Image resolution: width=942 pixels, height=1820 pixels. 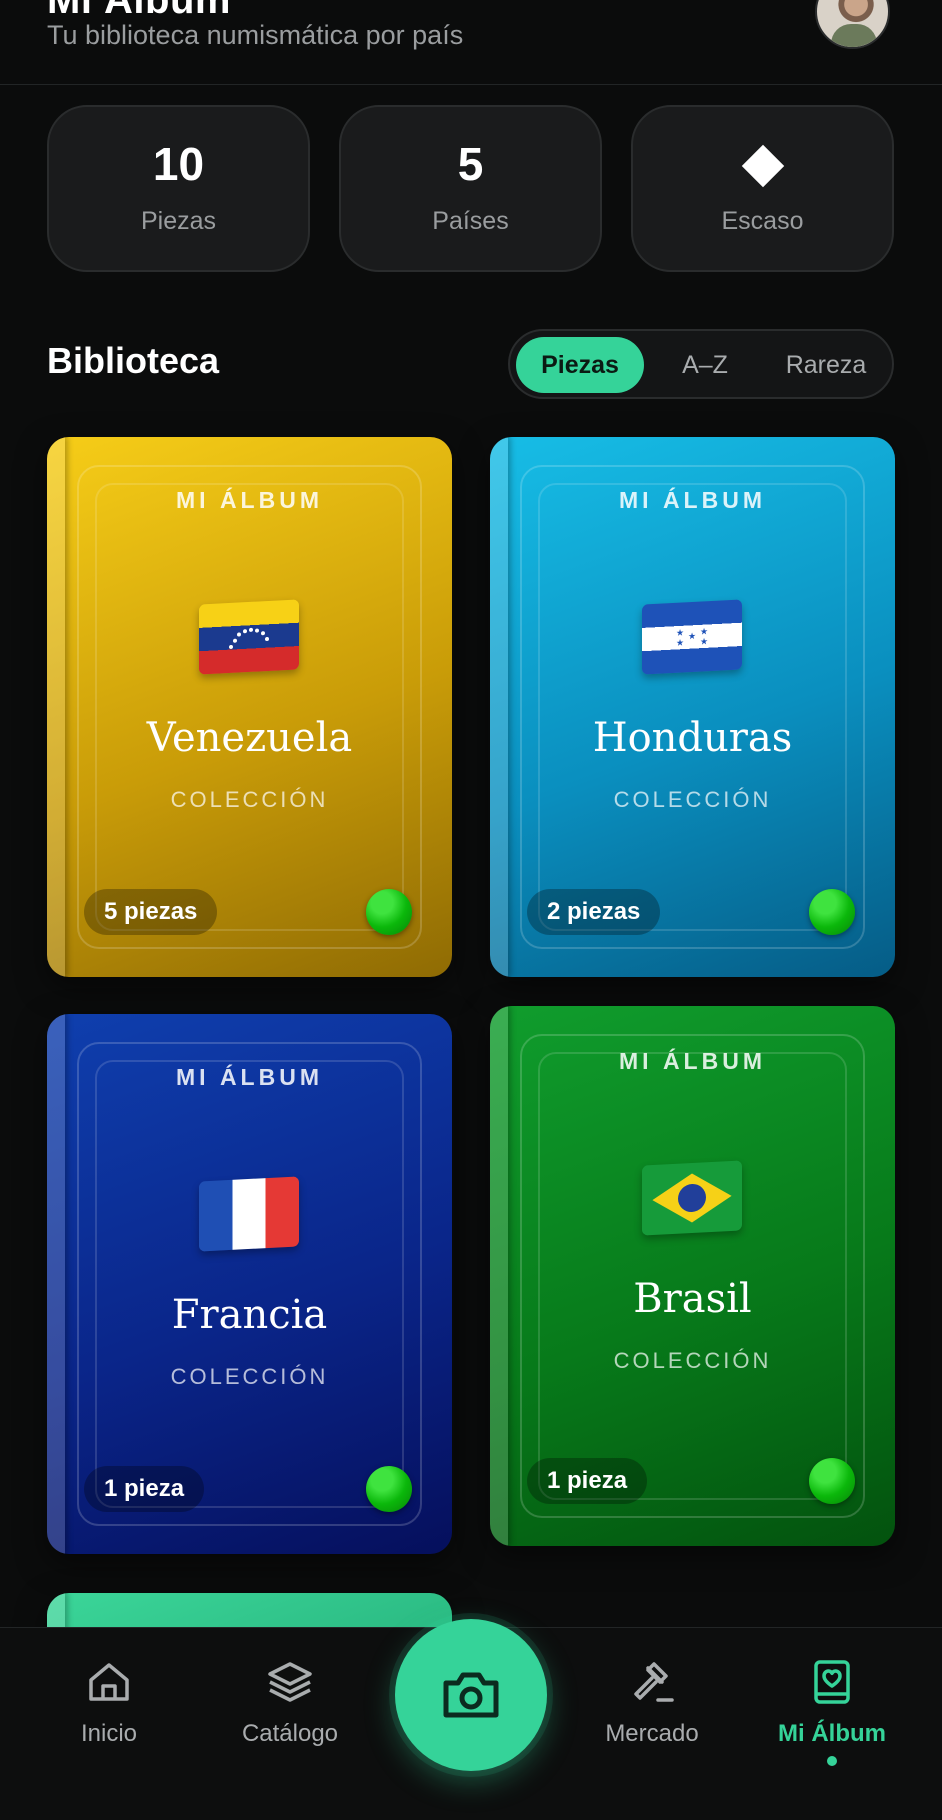 I want to click on stat-card-paises: 5 Países, so click(x=470, y=188).